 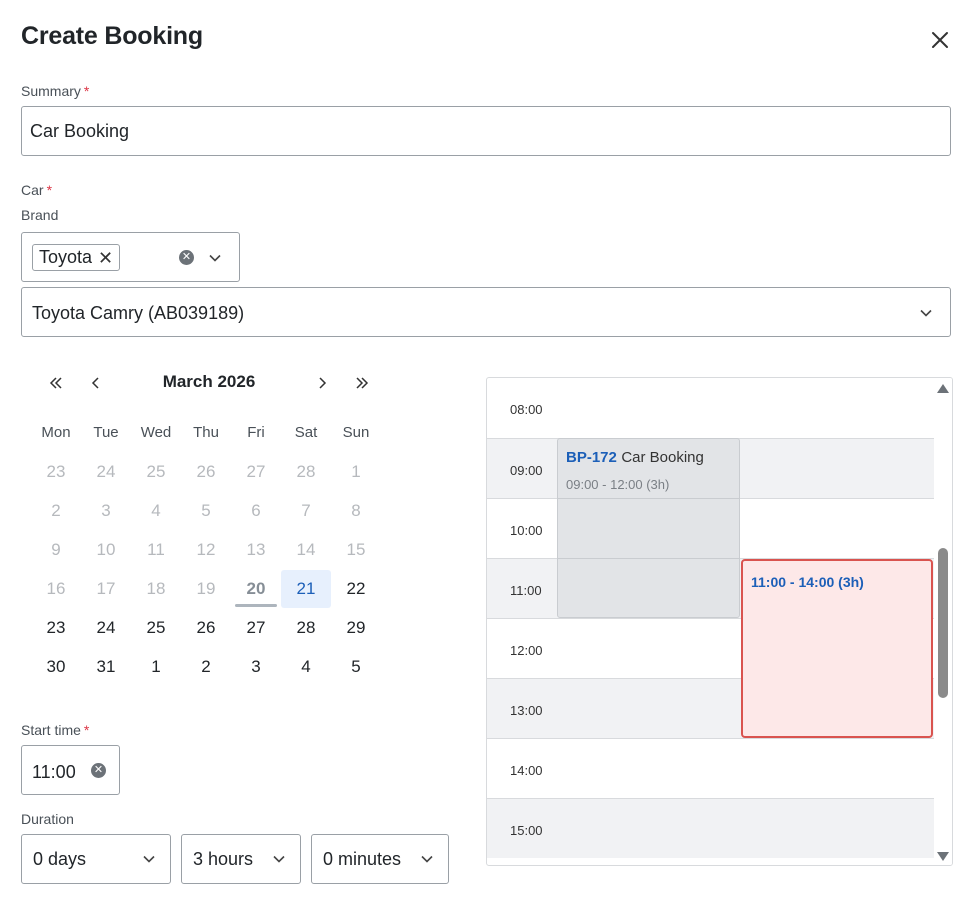 What do you see at coordinates (47, 819) in the screenshot?
I see `duration-label: Duration` at bounding box center [47, 819].